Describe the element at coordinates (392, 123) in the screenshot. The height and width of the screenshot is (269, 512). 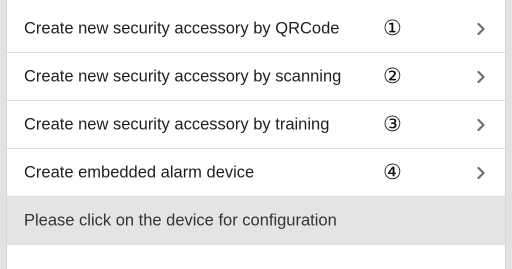
I see `annotation-marker: ③` at that location.